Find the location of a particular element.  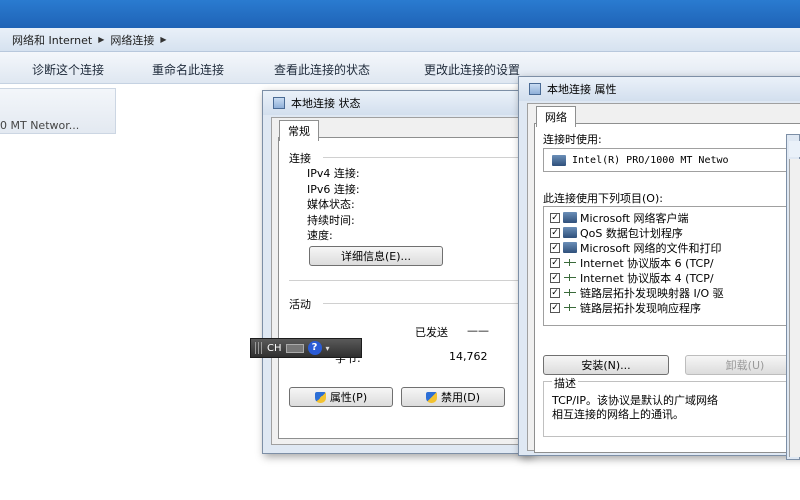

item-label: 链路层拓扑发现响应程序 is located at coordinates (640, 308).